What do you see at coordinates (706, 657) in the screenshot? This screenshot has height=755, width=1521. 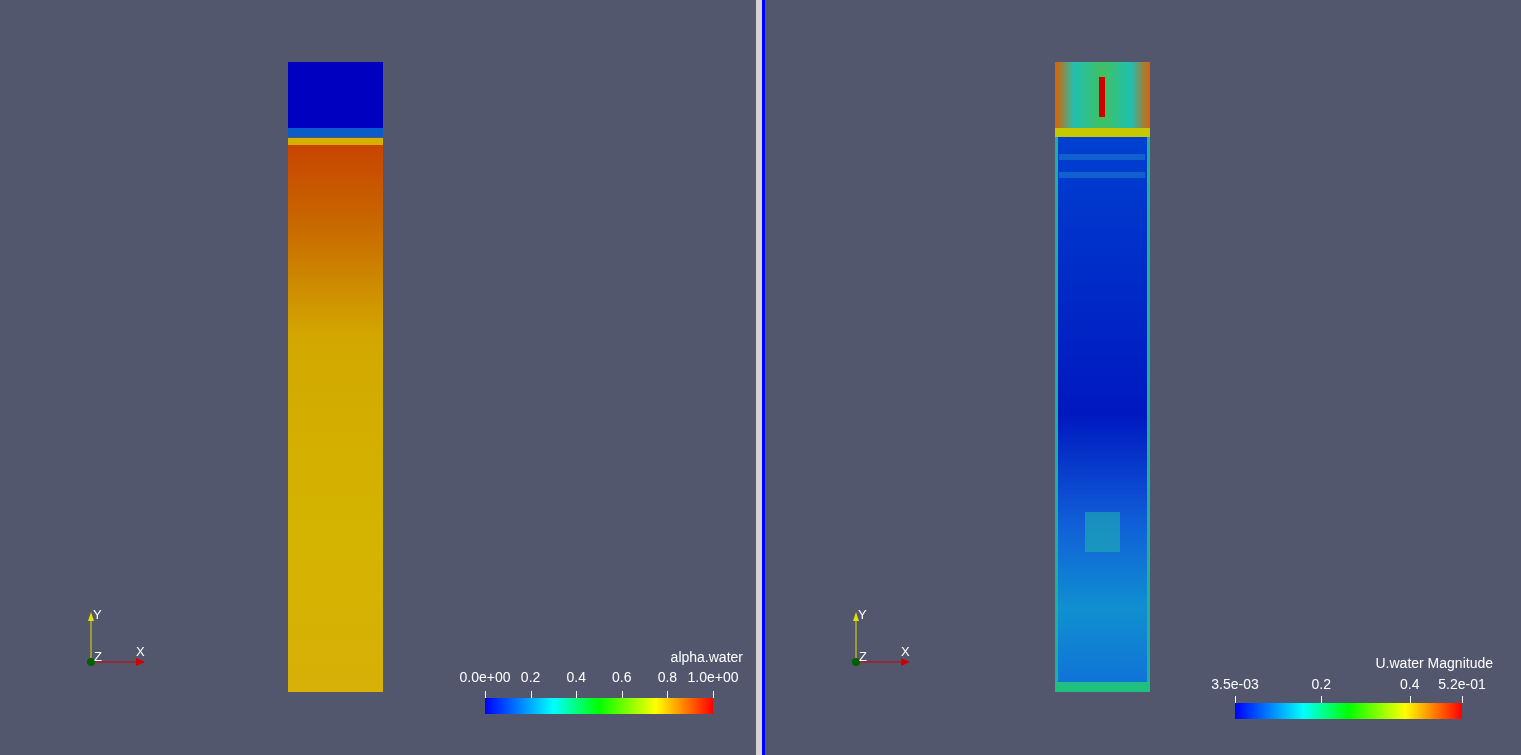 I see `color-legend-title: alpha.water` at bounding box center [706, 657].